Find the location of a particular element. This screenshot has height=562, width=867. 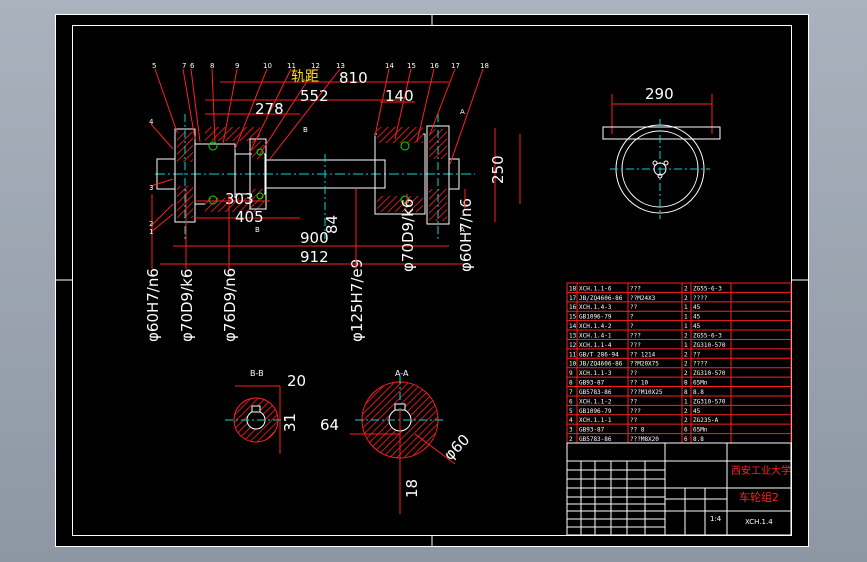

bom-cell-no: 4 is located at coordinates (571, 420).